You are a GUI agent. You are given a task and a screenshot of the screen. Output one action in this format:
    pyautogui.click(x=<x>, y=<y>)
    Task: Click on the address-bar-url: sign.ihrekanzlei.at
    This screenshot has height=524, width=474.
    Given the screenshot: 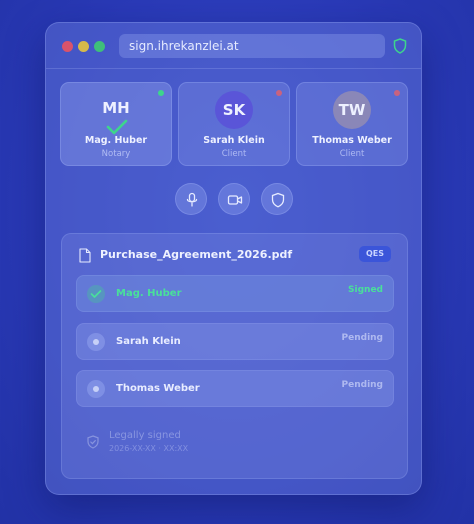 What is the action you would take?
    pyautogui.click(x=184, y=46)
    